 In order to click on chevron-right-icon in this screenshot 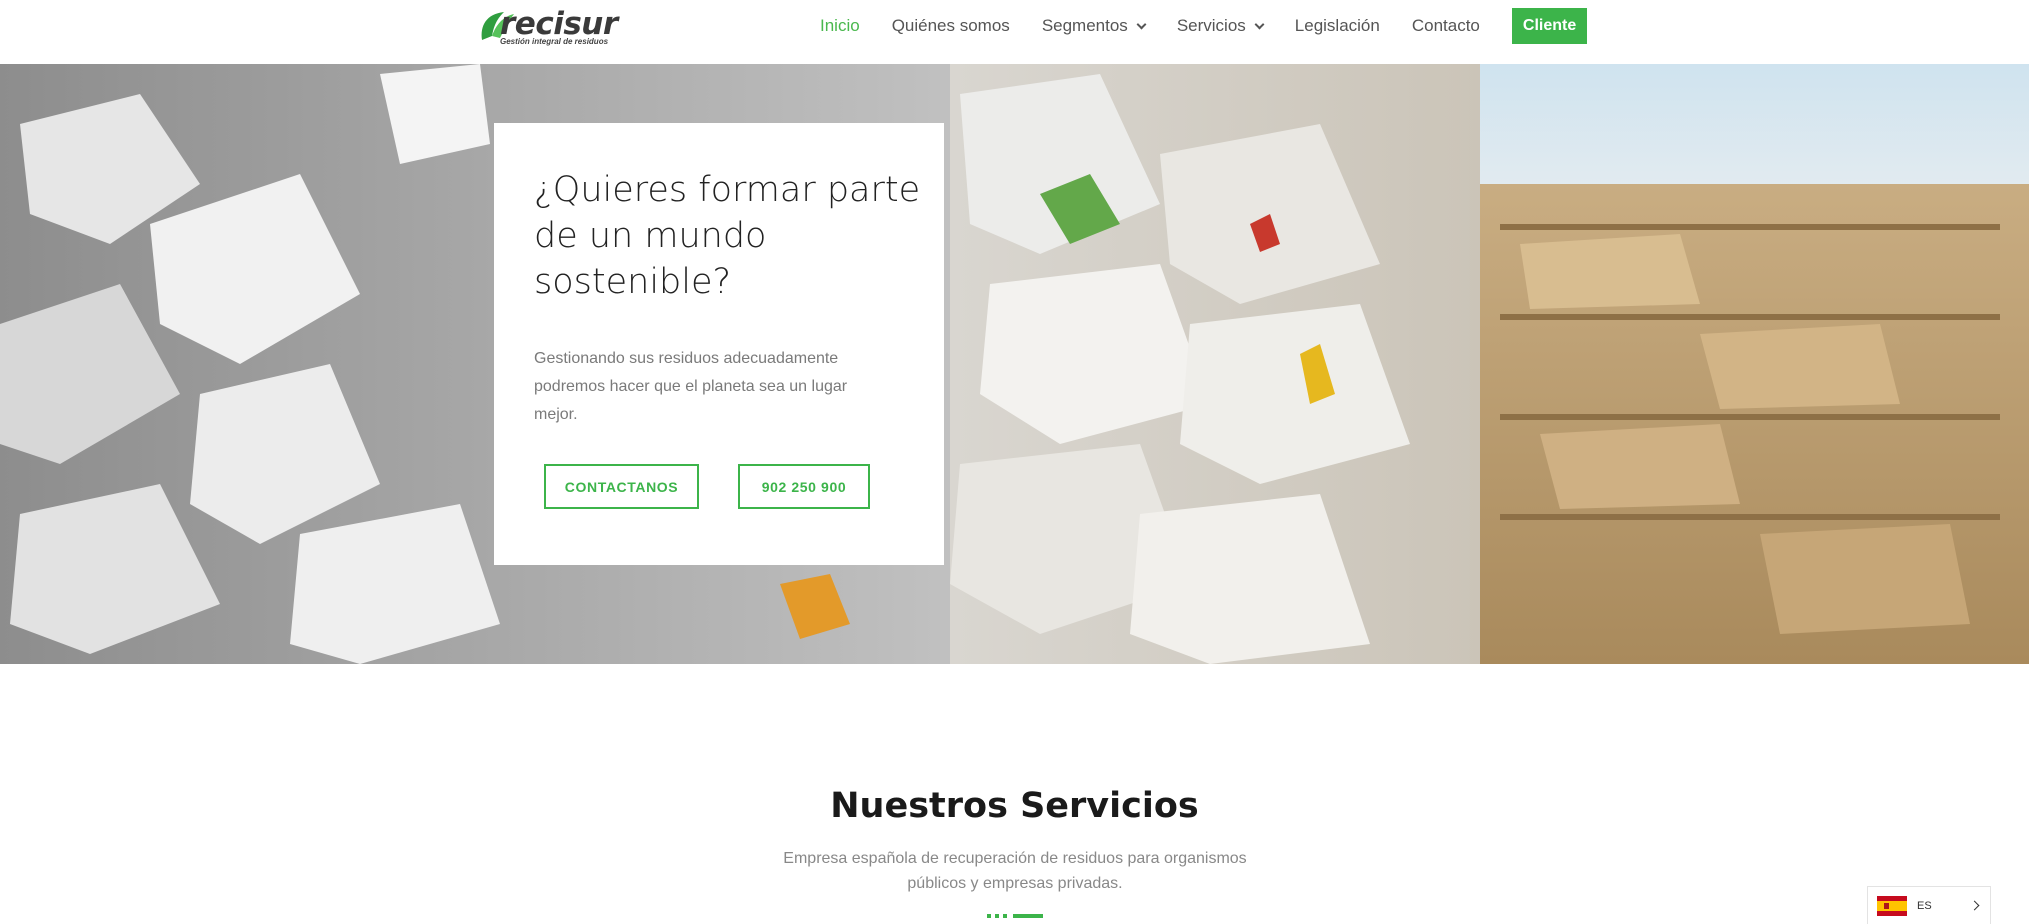, I will do `click(1974, 905)`.